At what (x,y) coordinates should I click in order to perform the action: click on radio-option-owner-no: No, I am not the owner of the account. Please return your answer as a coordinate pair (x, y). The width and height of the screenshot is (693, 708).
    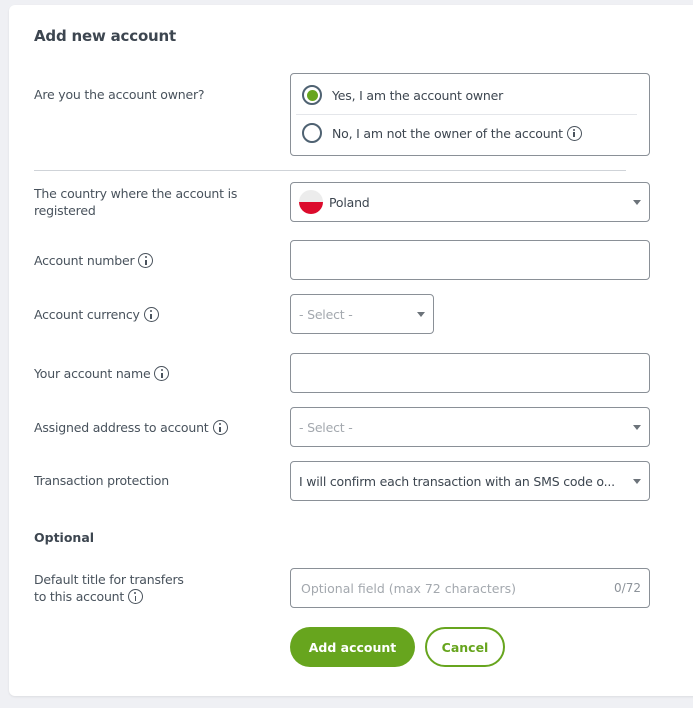
    Looking at the image, I should click on (470, 133).